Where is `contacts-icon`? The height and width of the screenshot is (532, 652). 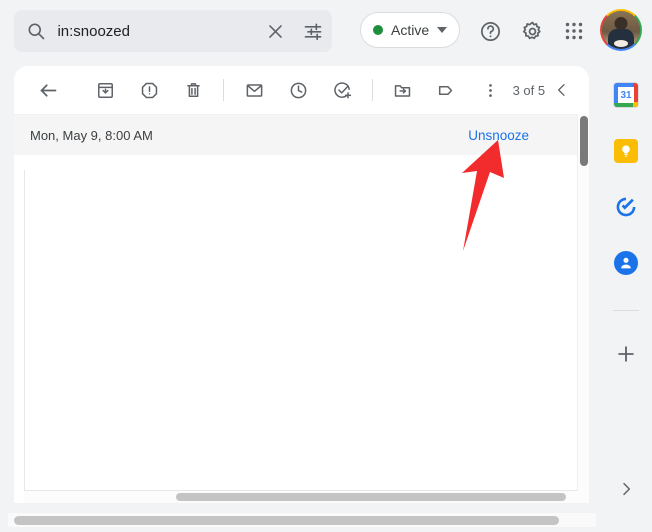
contacts-icon is located at coordinates (626, 263).